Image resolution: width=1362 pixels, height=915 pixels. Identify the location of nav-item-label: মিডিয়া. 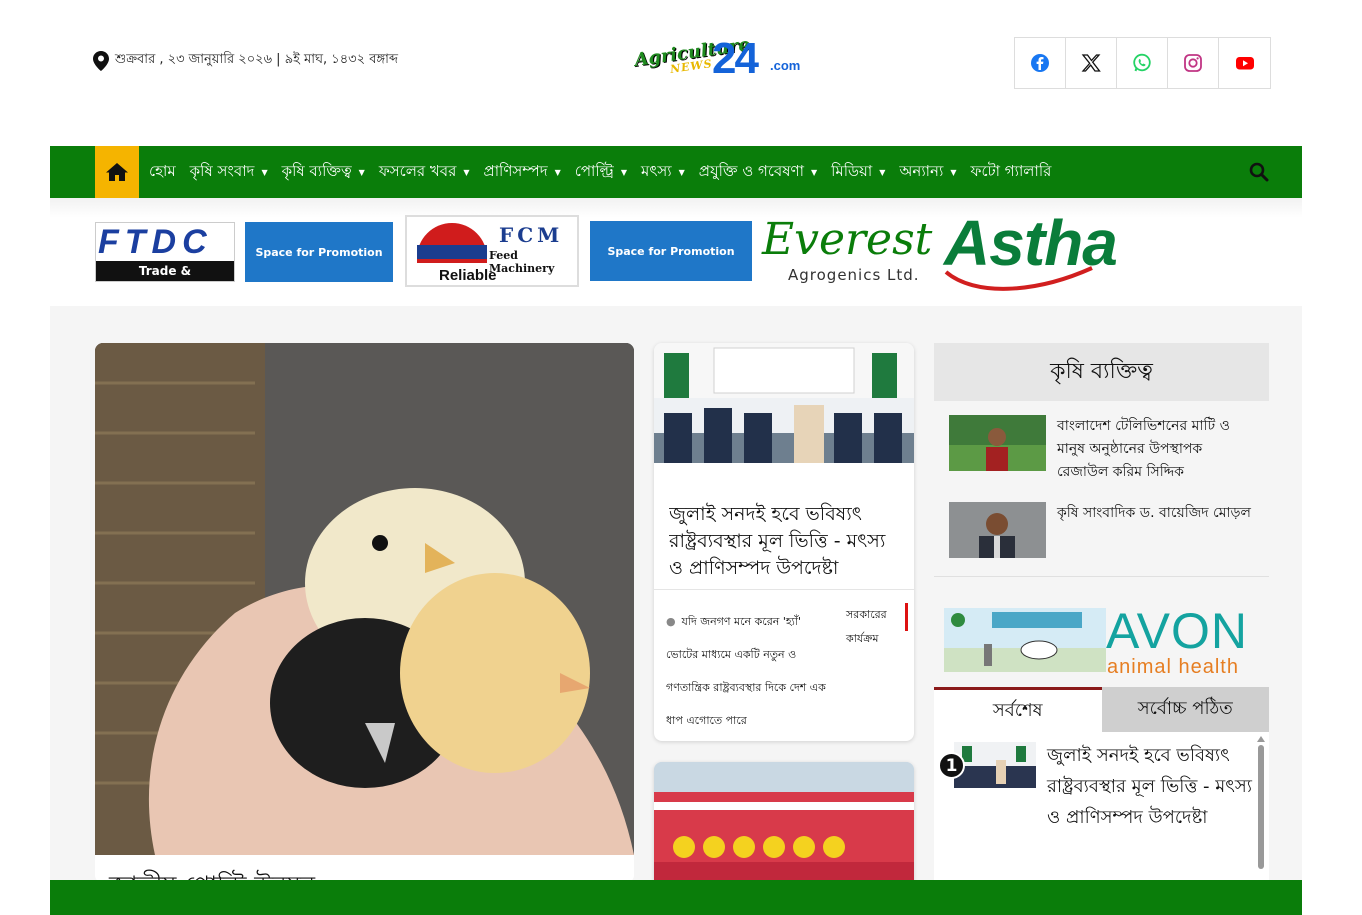
(852, 170).